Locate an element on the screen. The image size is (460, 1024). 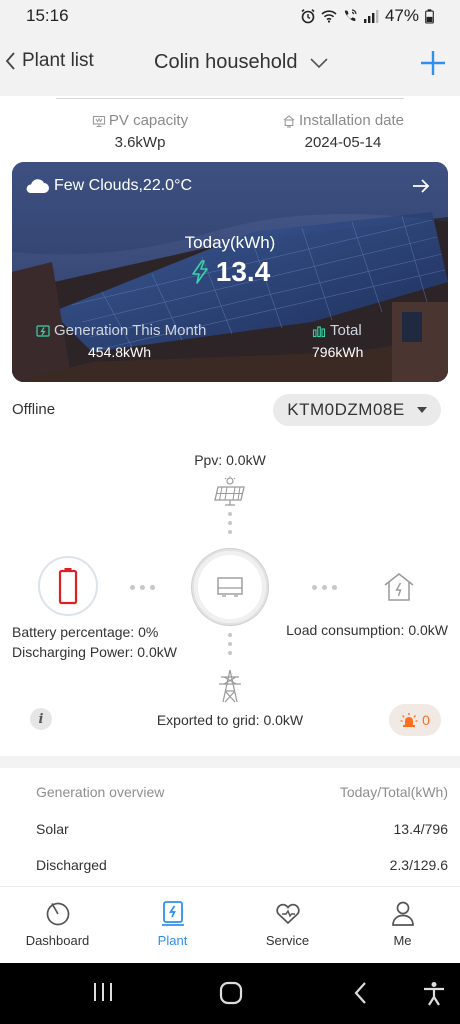
today-generation: 13.4 is located at coordinates (230, 272).